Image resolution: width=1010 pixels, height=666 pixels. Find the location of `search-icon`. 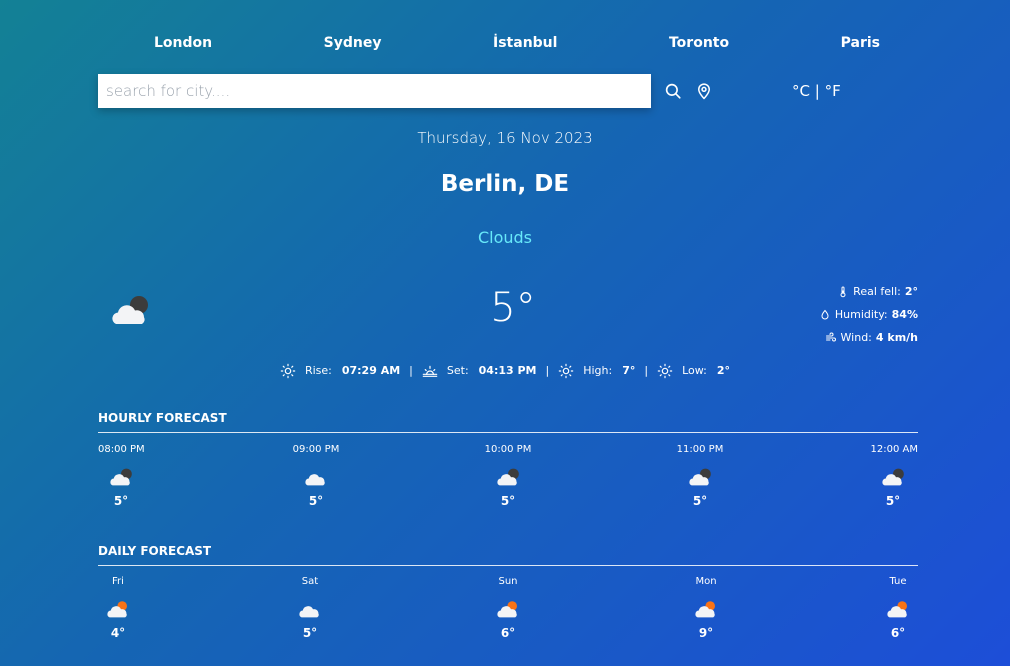

search-icon is located at coordinates (673, 91).